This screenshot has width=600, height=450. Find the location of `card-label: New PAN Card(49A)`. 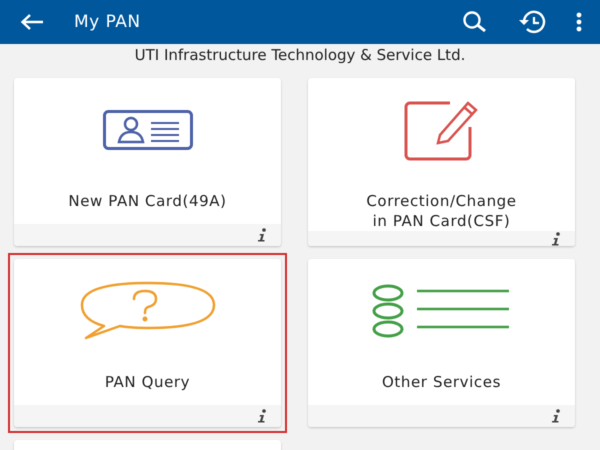

card-label: New PAN Card(49A) is located at coordinates (147, 202).